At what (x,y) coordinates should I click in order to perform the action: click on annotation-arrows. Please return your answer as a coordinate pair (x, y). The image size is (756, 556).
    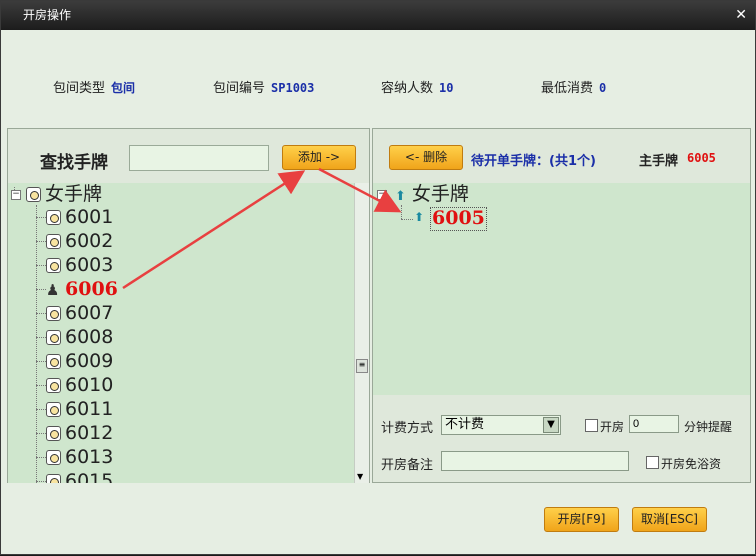
    Looking at the image, I should click on (262, 228).